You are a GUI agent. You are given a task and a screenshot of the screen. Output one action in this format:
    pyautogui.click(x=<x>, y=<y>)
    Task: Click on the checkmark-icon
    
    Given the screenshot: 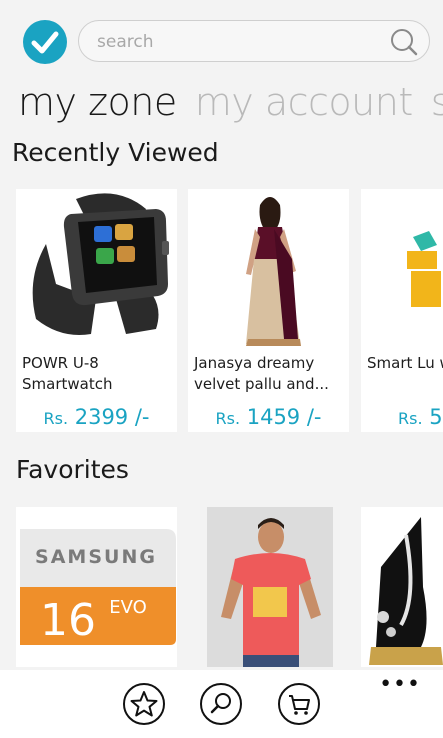 What is the action you would take?
    pyautogui.click(x=45, y=42)
    